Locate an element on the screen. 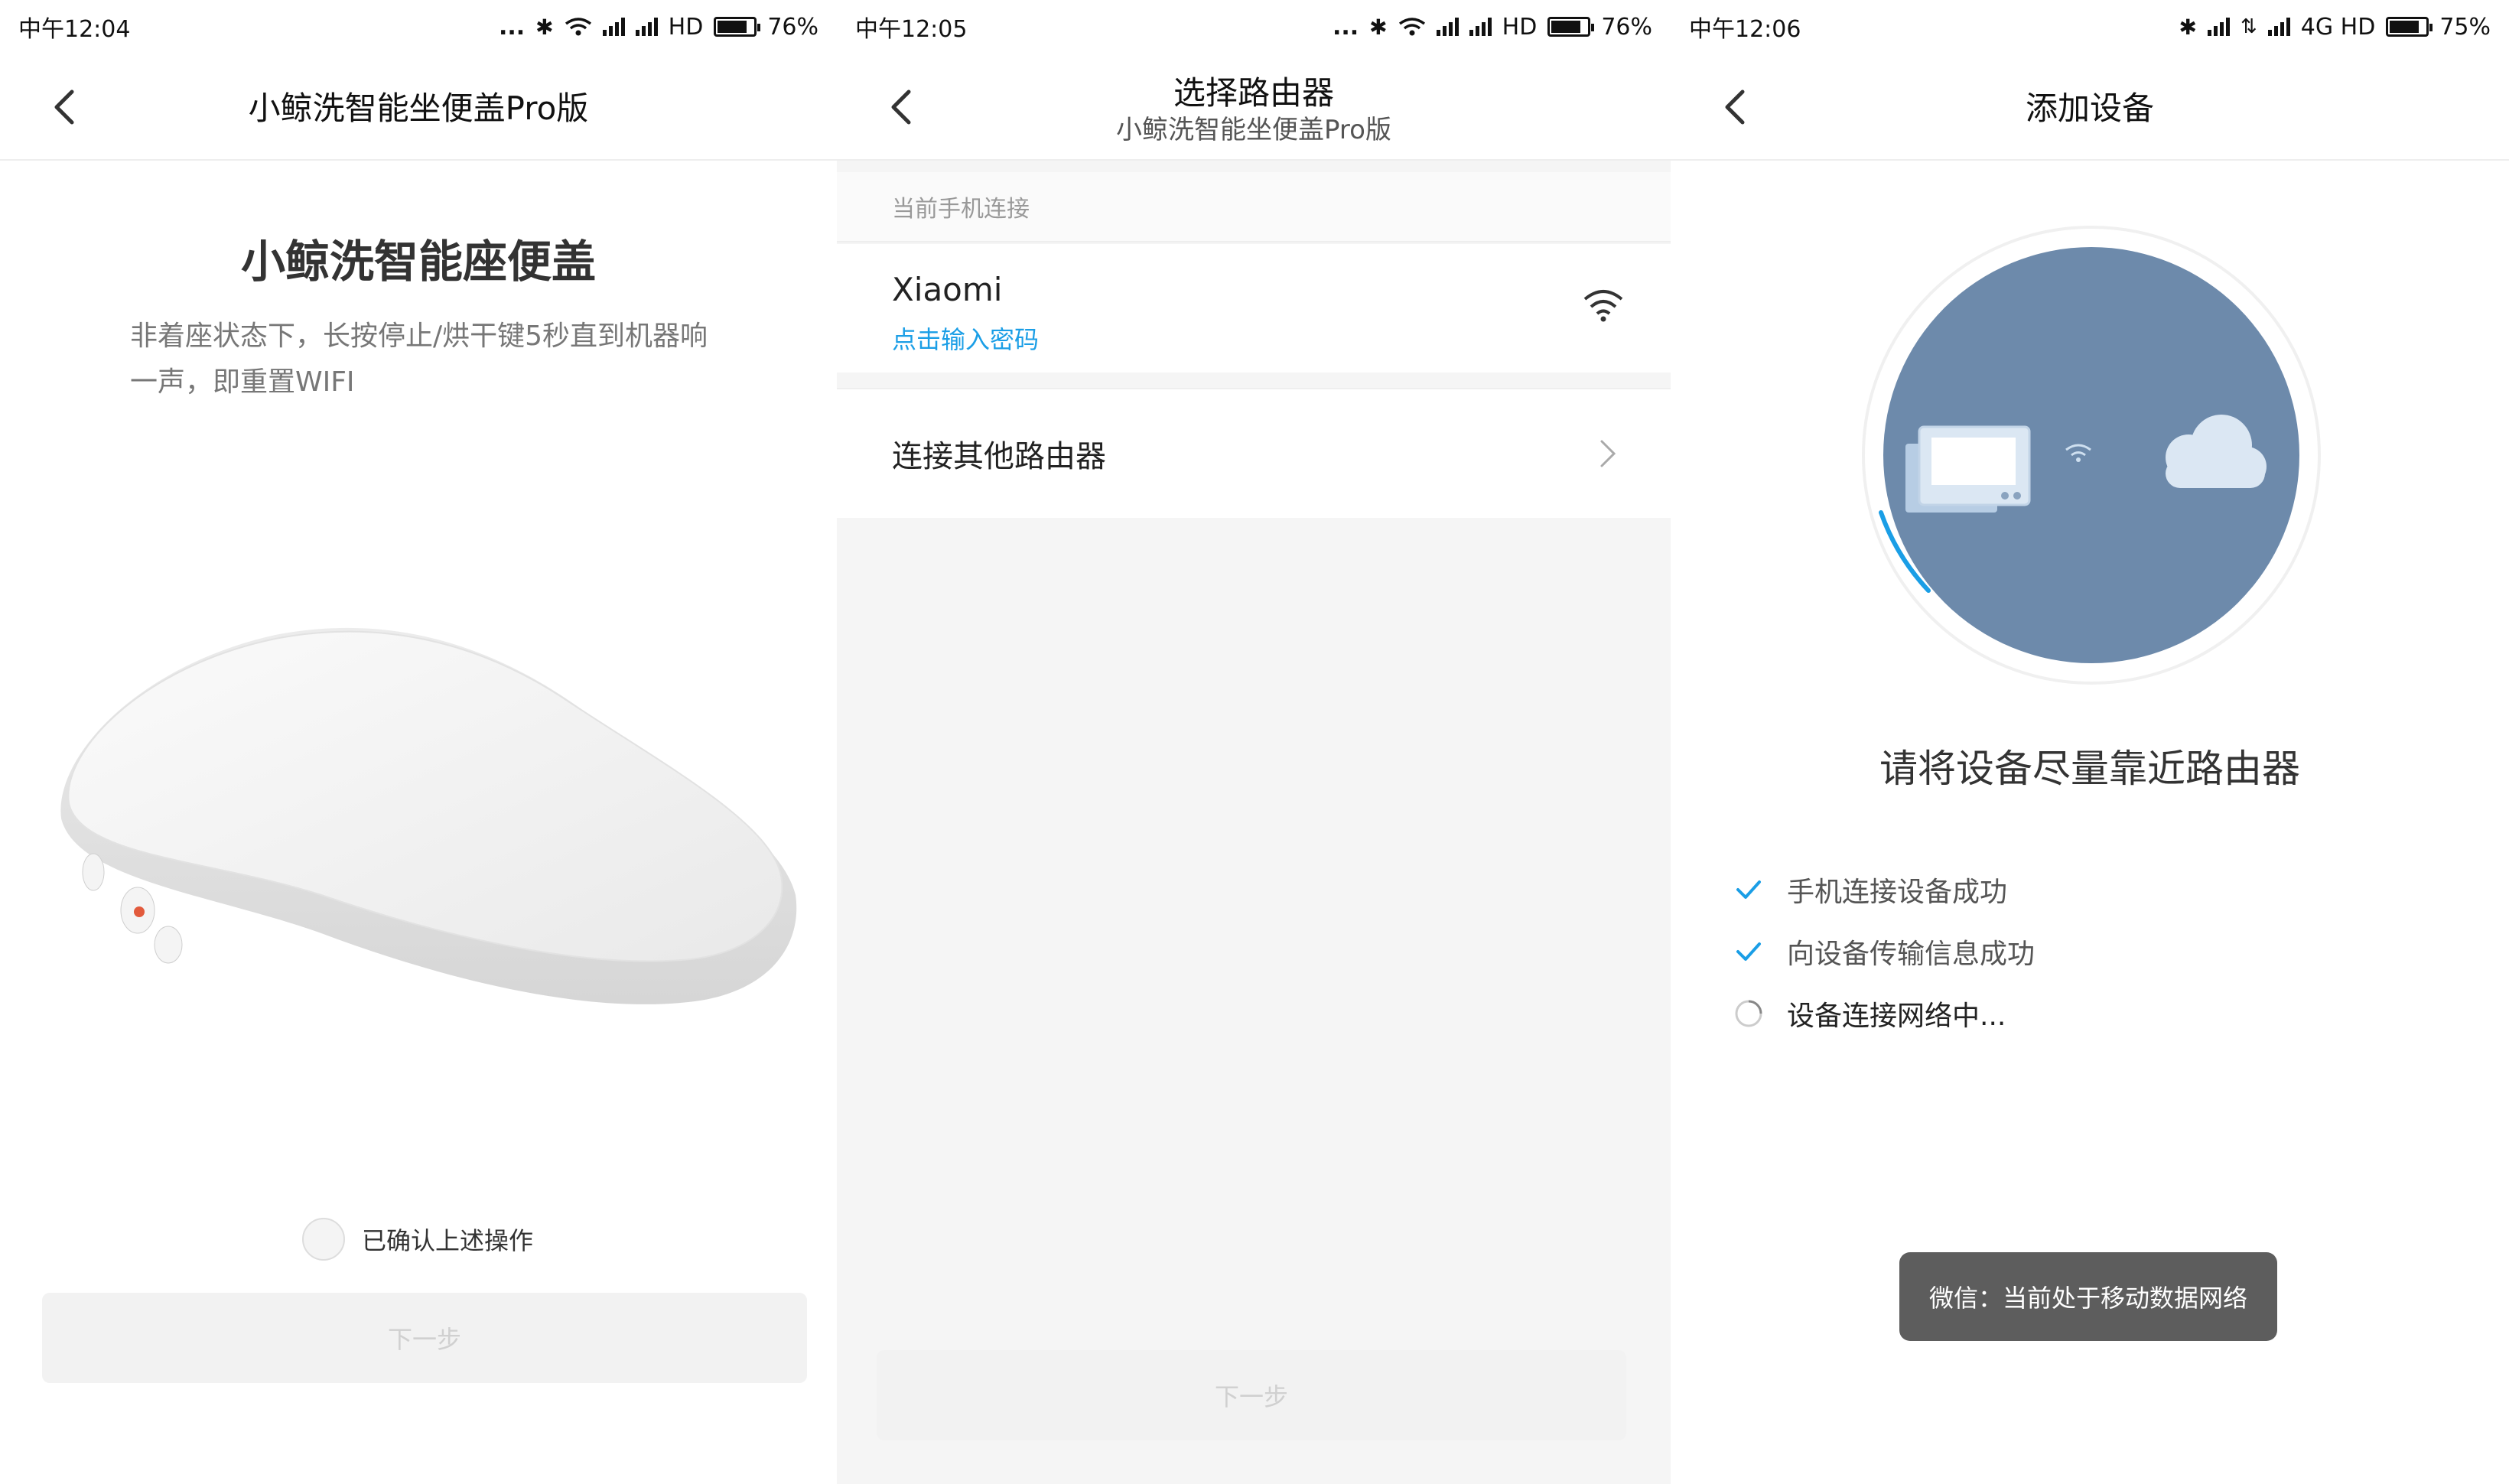  status-bar: 中午12:05 ... ✱ HD 76% is located at coordinates (1254, 27).